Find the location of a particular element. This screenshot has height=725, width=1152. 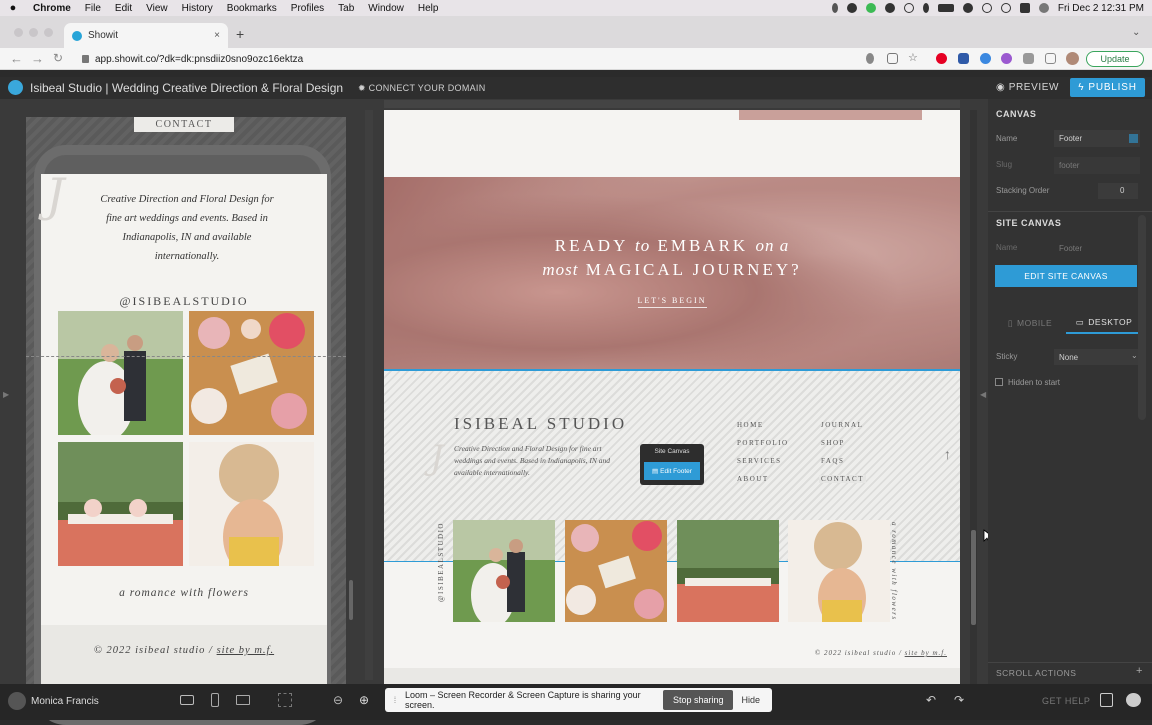

chat-help-icon is located at coordinates (1133, 700).